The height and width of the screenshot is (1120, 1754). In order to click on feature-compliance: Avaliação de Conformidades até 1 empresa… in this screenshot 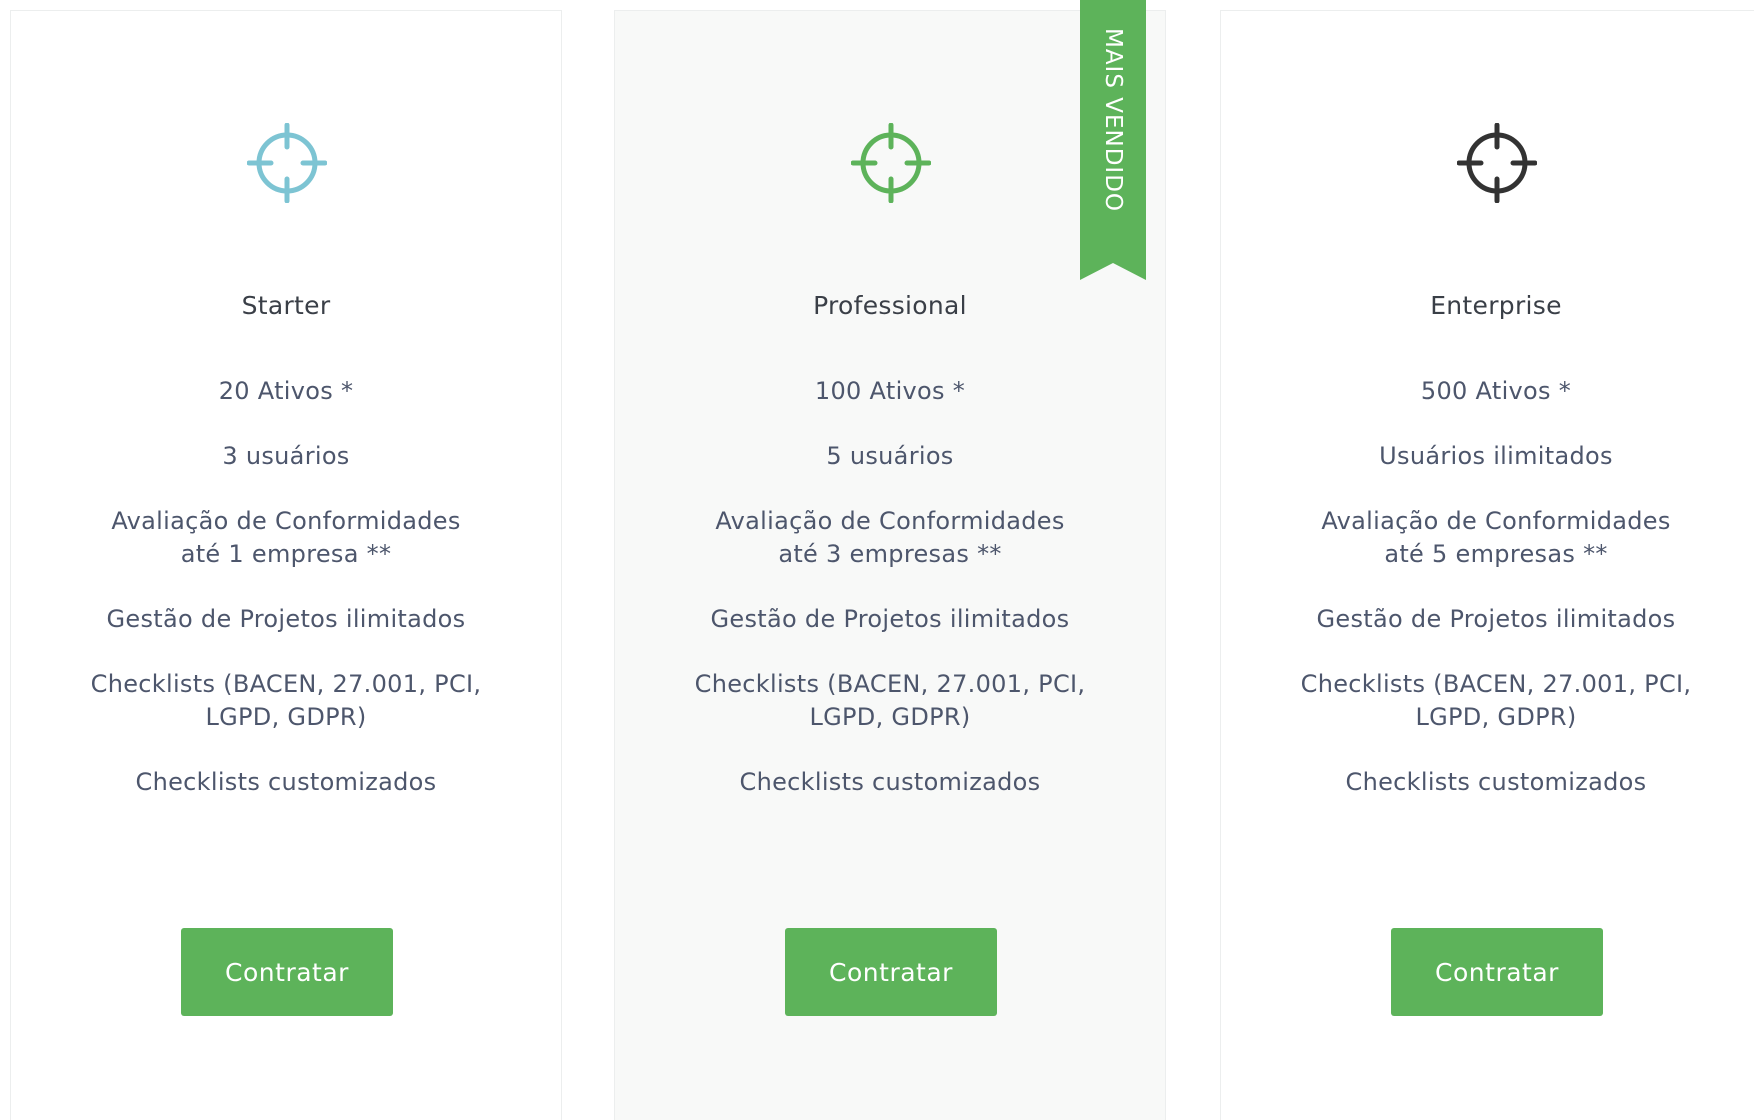, I will do `click(286, 538)`.